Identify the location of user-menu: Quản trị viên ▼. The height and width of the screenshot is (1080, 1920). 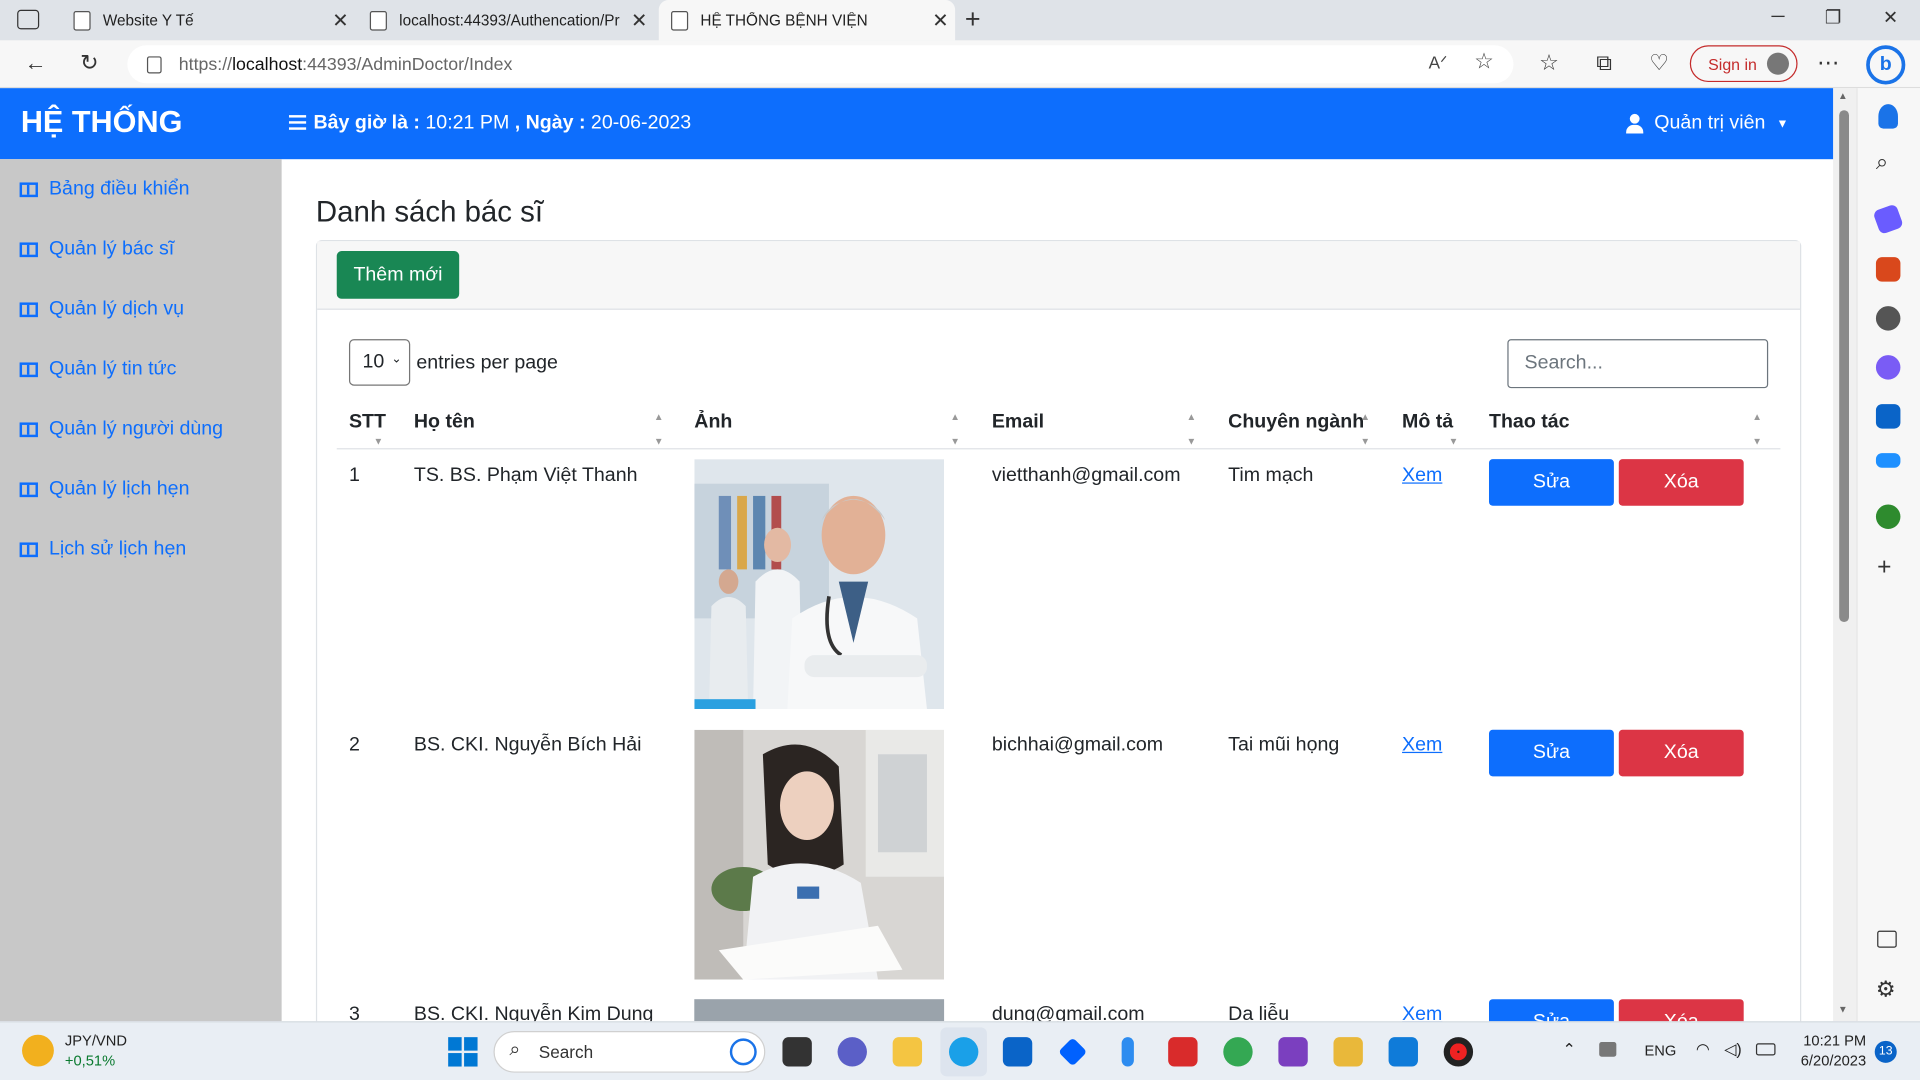
(1707, 124).